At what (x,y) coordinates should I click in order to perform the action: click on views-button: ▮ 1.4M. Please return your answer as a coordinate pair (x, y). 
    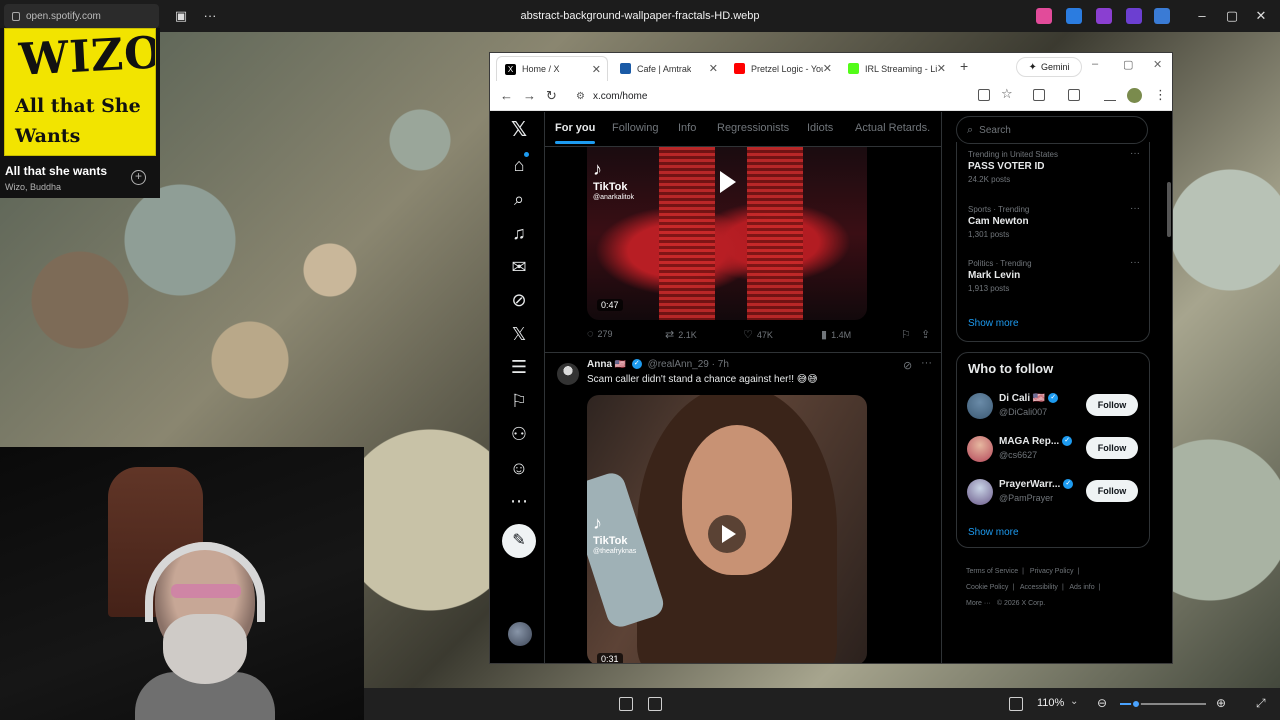
    Looking at the image, I should click on (836, 334).